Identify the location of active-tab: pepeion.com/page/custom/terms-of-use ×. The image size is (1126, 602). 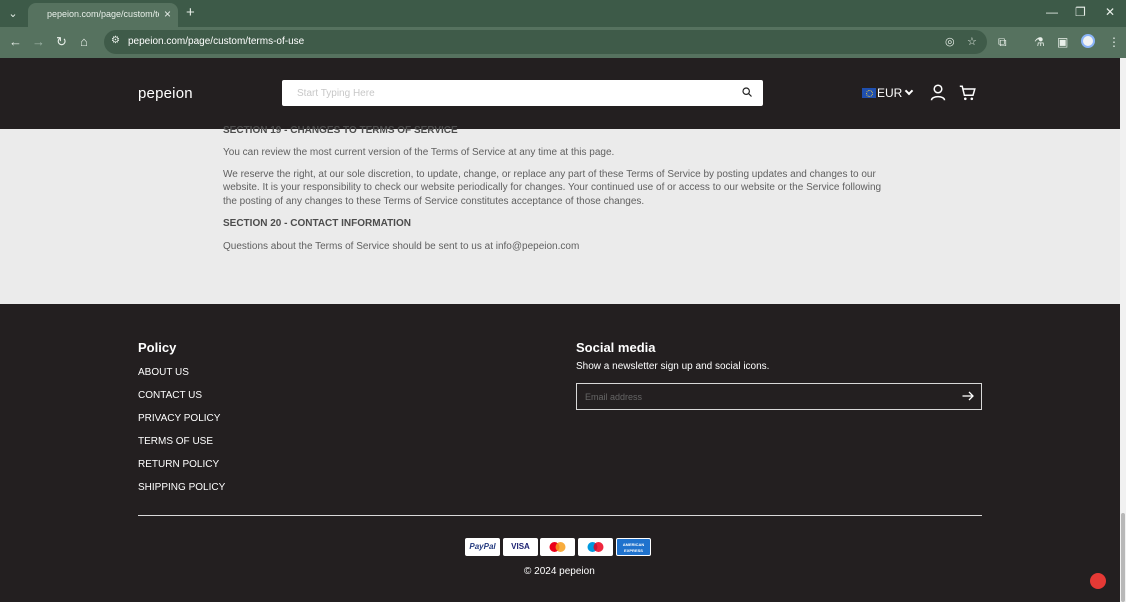
(103, 15).